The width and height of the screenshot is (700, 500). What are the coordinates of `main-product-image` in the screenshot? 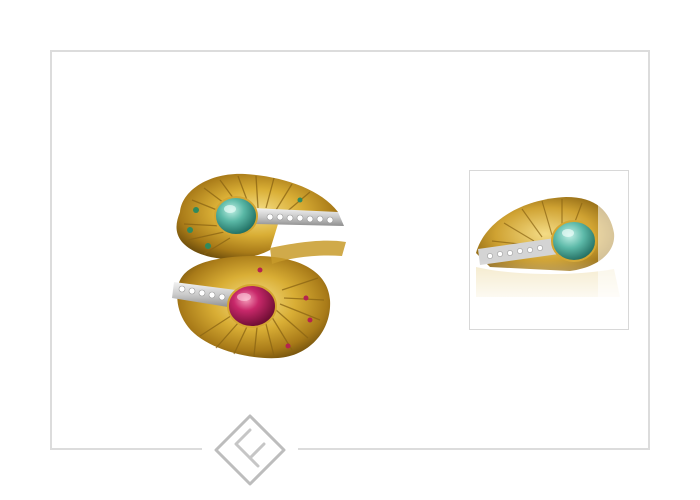 It's located at (255, 262).